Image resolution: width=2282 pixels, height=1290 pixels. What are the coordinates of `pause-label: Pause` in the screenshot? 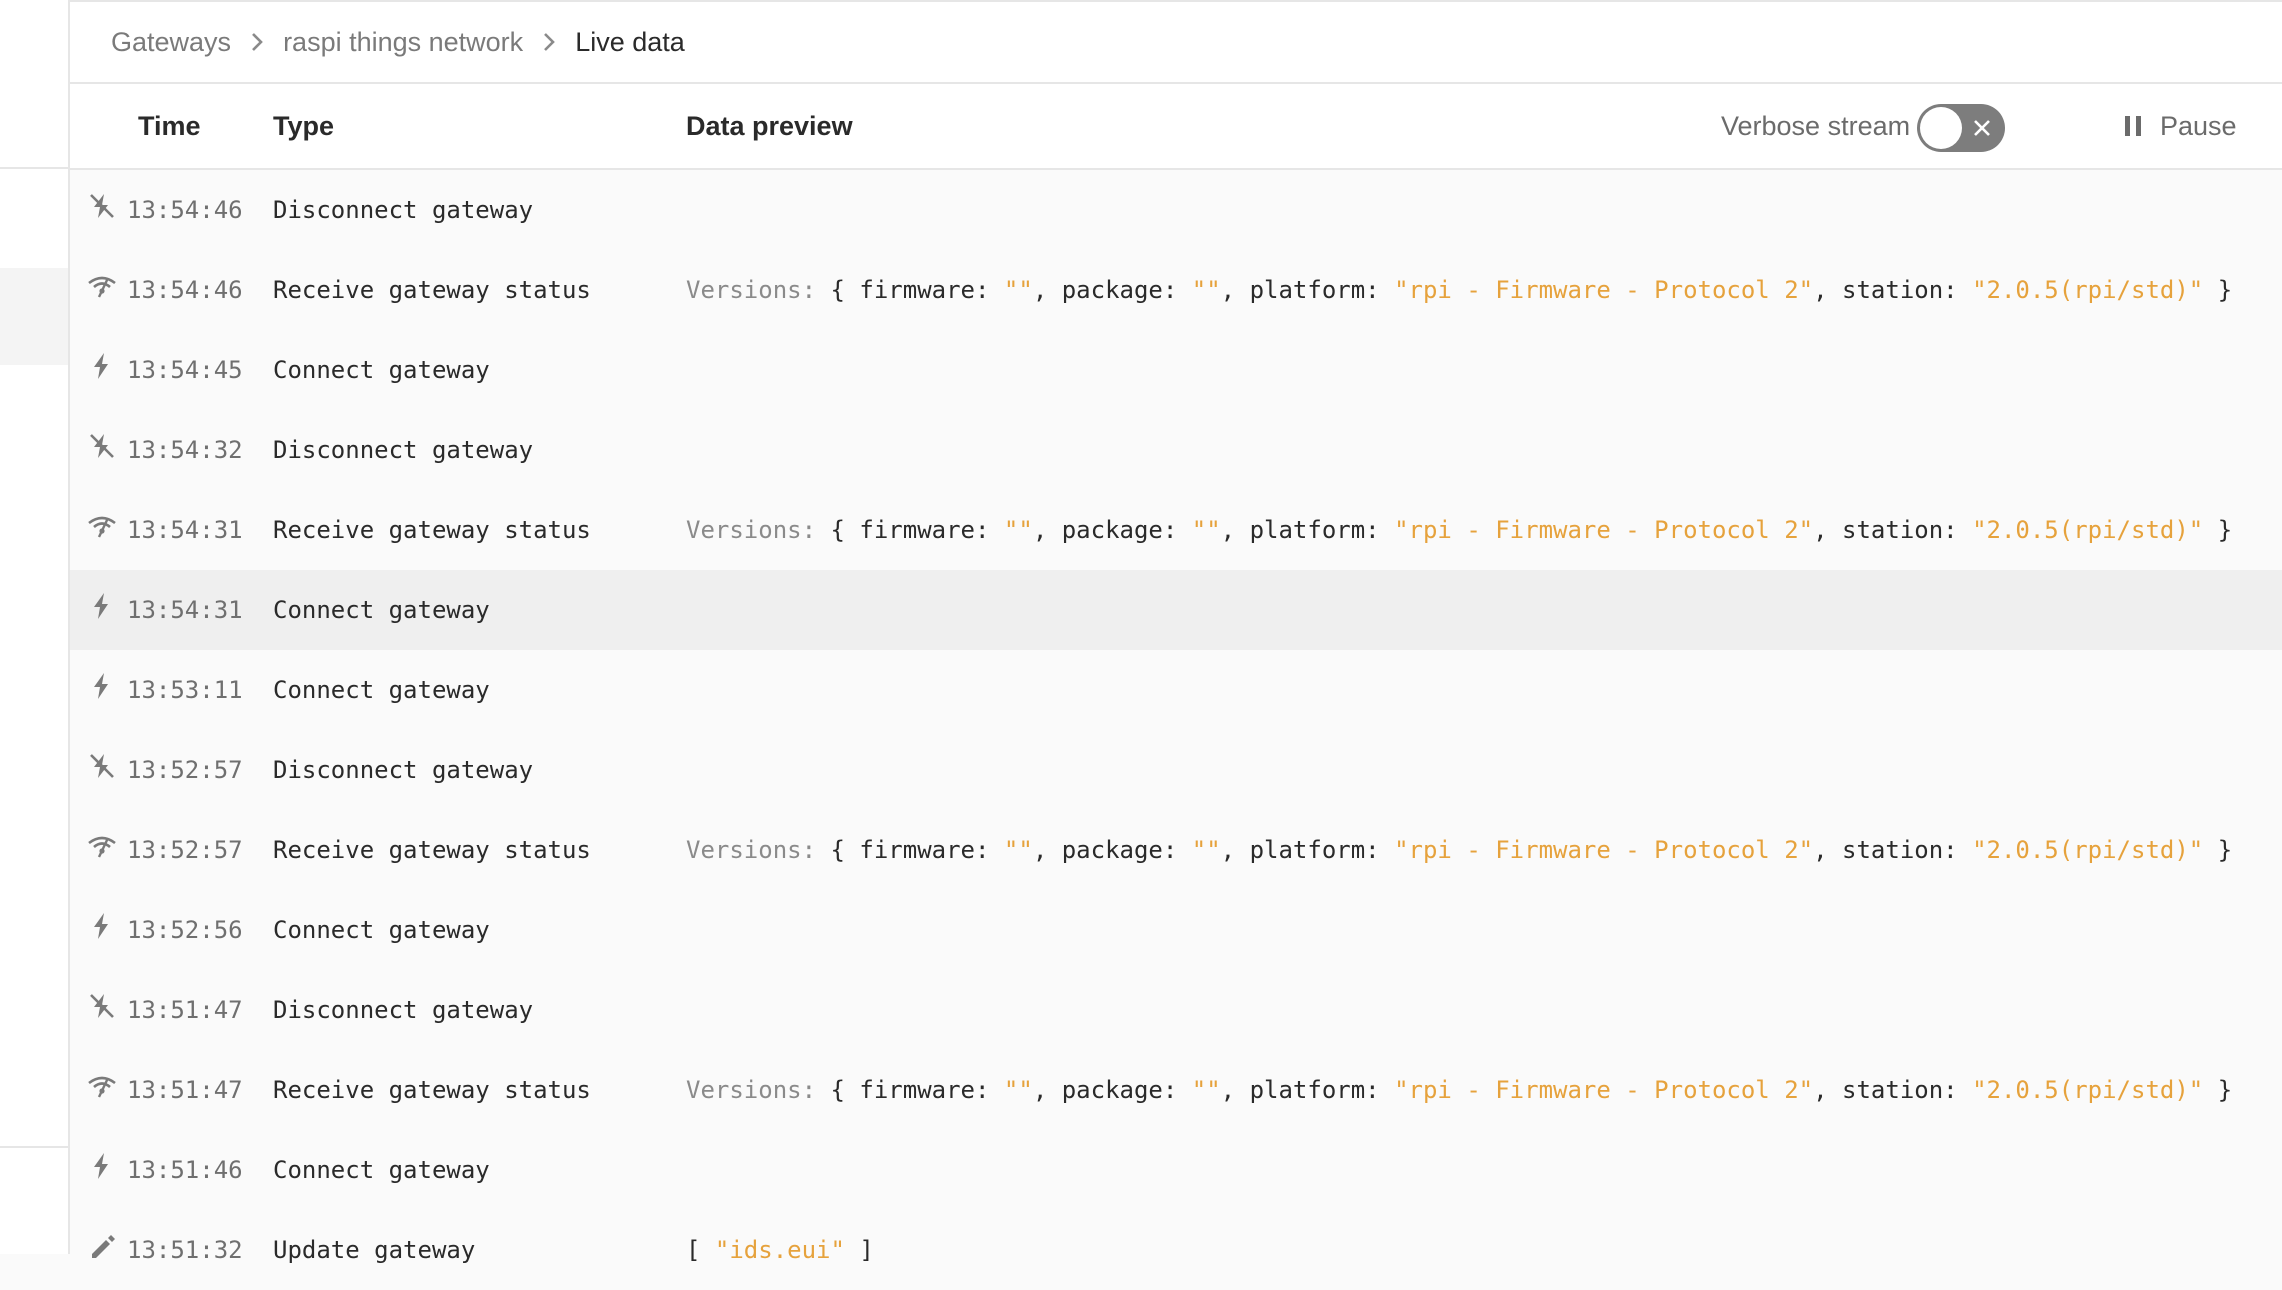 It's located at (2198, 125).